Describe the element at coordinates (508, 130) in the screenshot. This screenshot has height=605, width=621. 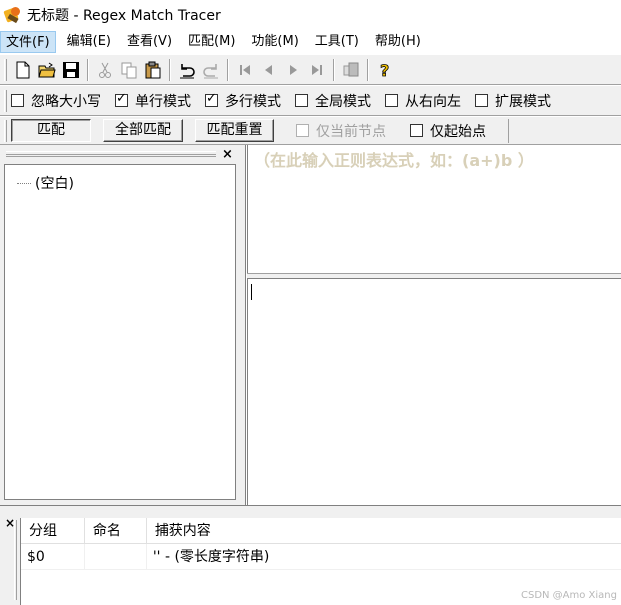
I see `toolbar-divider` at that location.